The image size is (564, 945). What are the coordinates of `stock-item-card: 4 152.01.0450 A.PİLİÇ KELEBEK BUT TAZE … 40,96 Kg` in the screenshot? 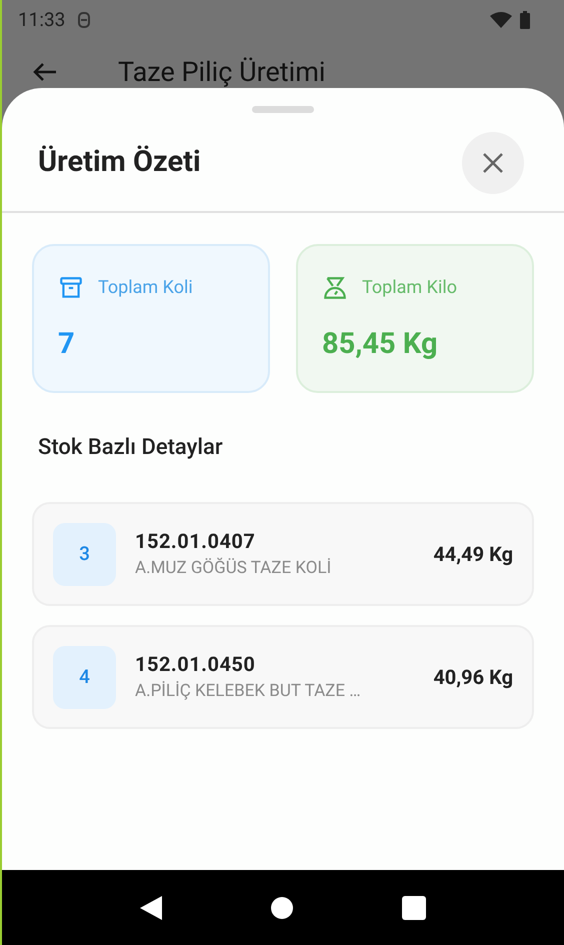 It's located at (283, 677).